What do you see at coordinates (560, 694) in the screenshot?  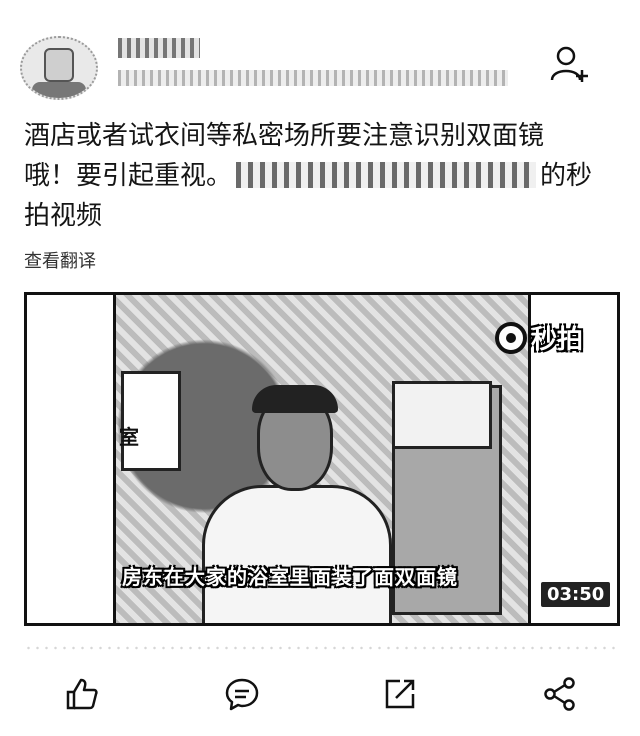 I see `share-icon` at bounding box center [560, 694].